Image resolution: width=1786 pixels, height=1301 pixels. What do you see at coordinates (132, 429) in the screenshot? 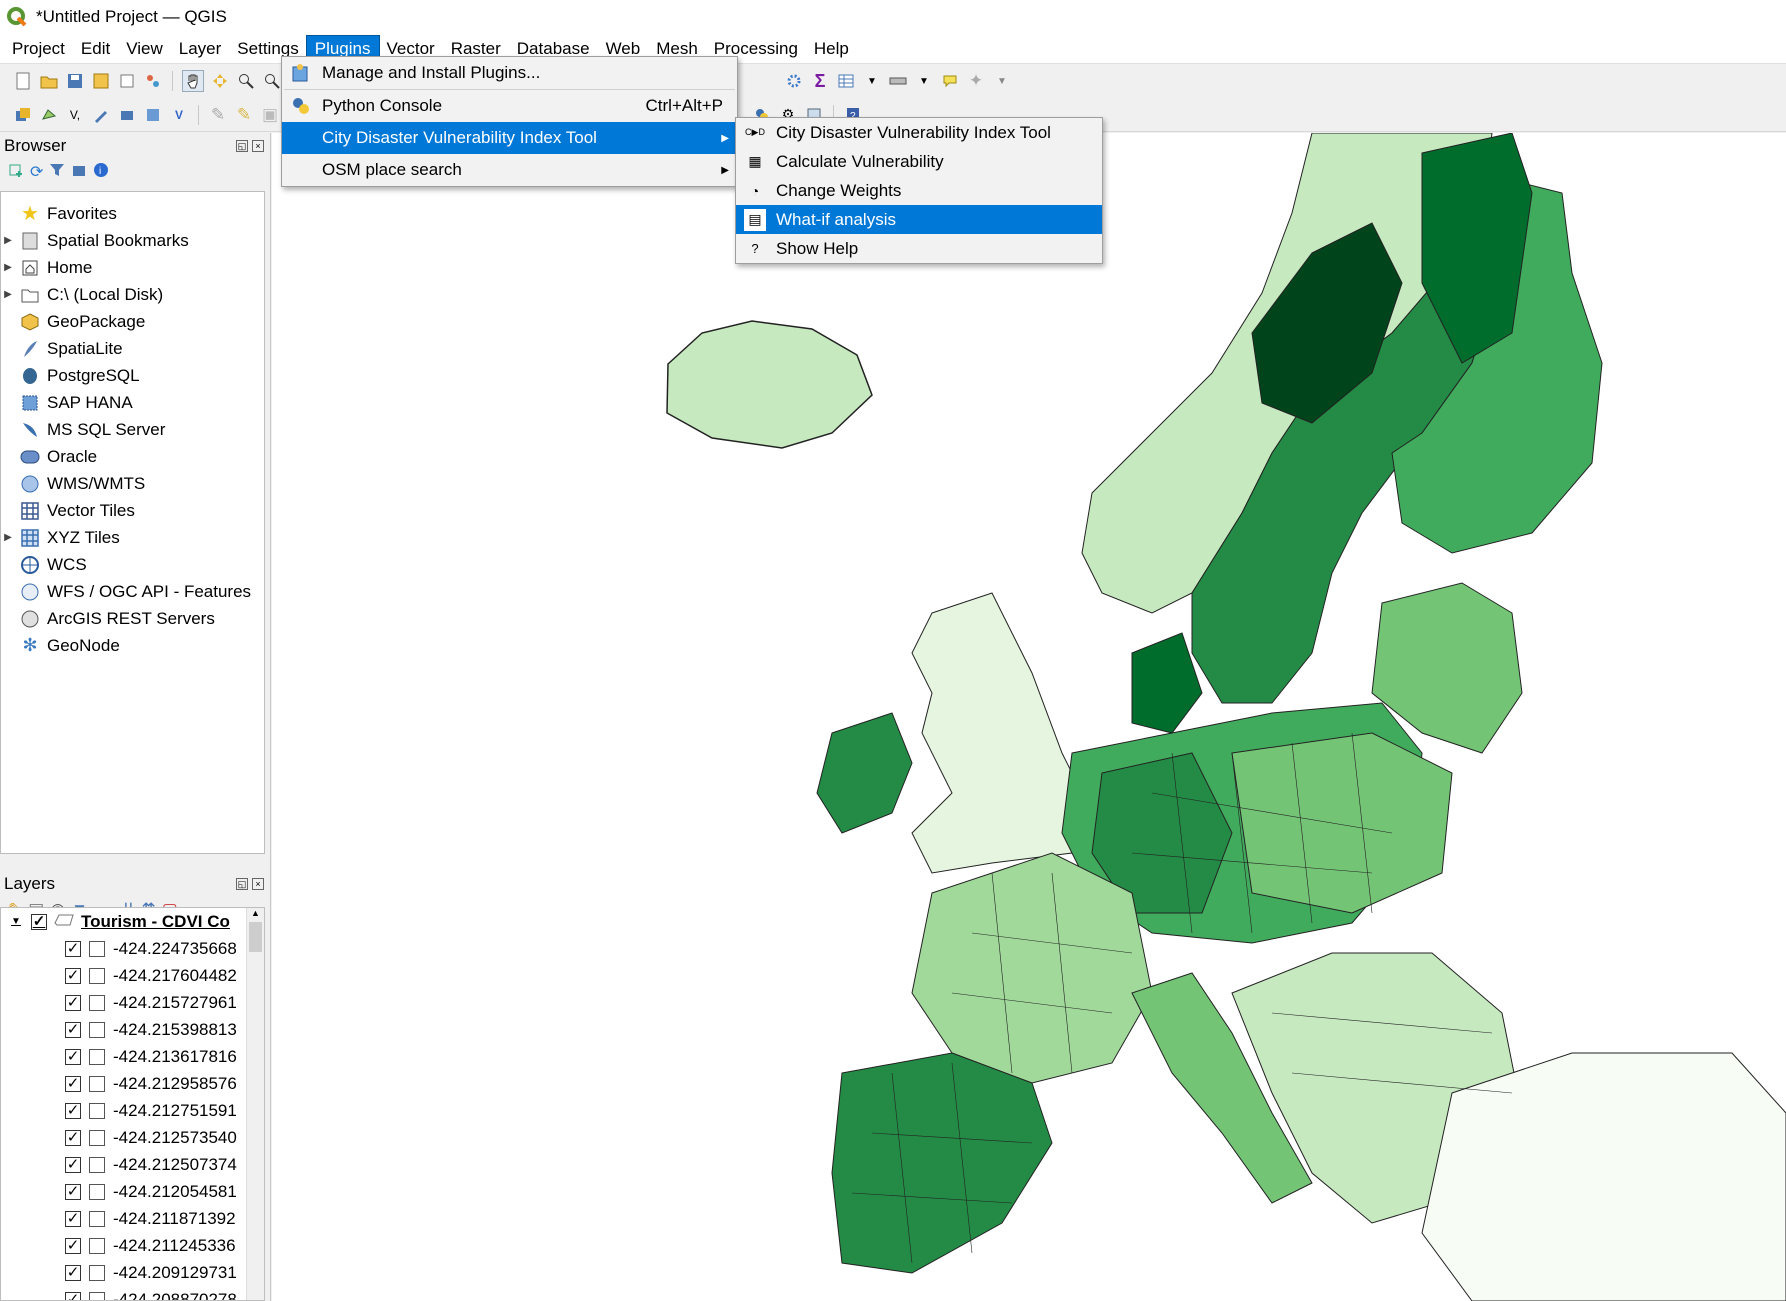
I see `browser-item-mssql: MS SQL Server` at bounding box center [132, 429].